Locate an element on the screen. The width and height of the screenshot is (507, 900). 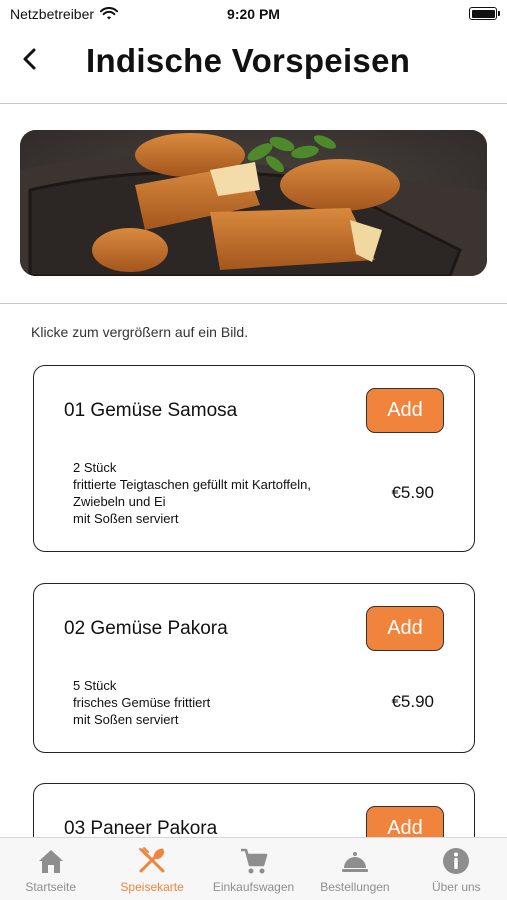
tab-label: Startseite is located at coordinates (51, 887).